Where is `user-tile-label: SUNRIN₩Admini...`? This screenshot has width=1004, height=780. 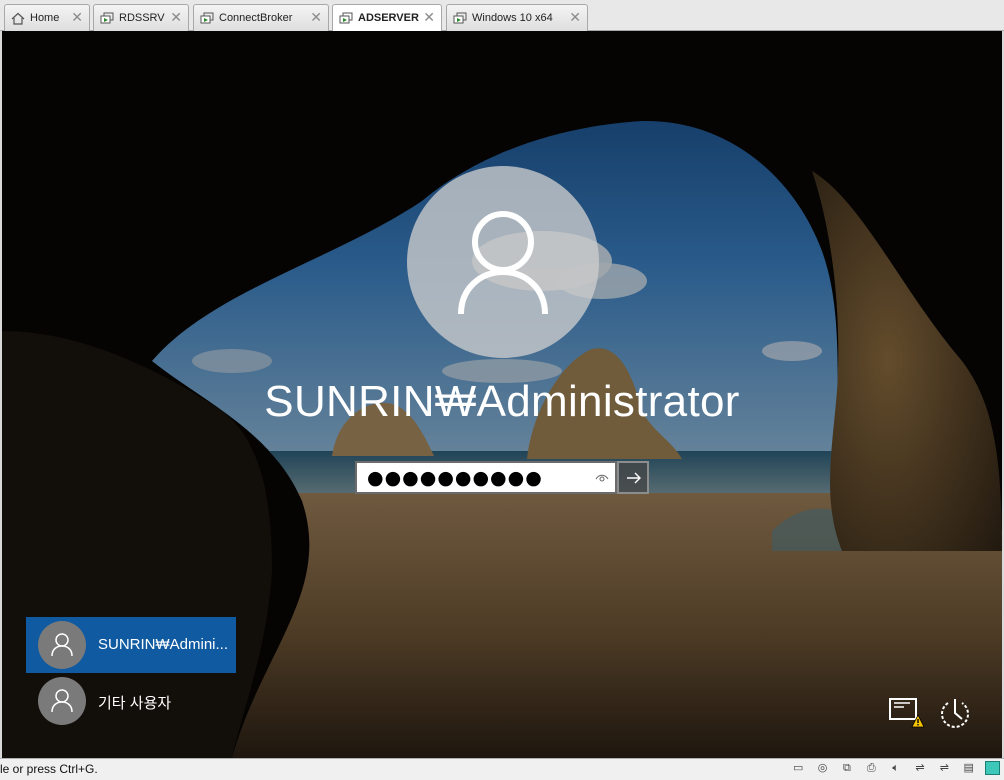
user-tile-label: SUNRIN₩Admini... is located at coordinates (163, 644).